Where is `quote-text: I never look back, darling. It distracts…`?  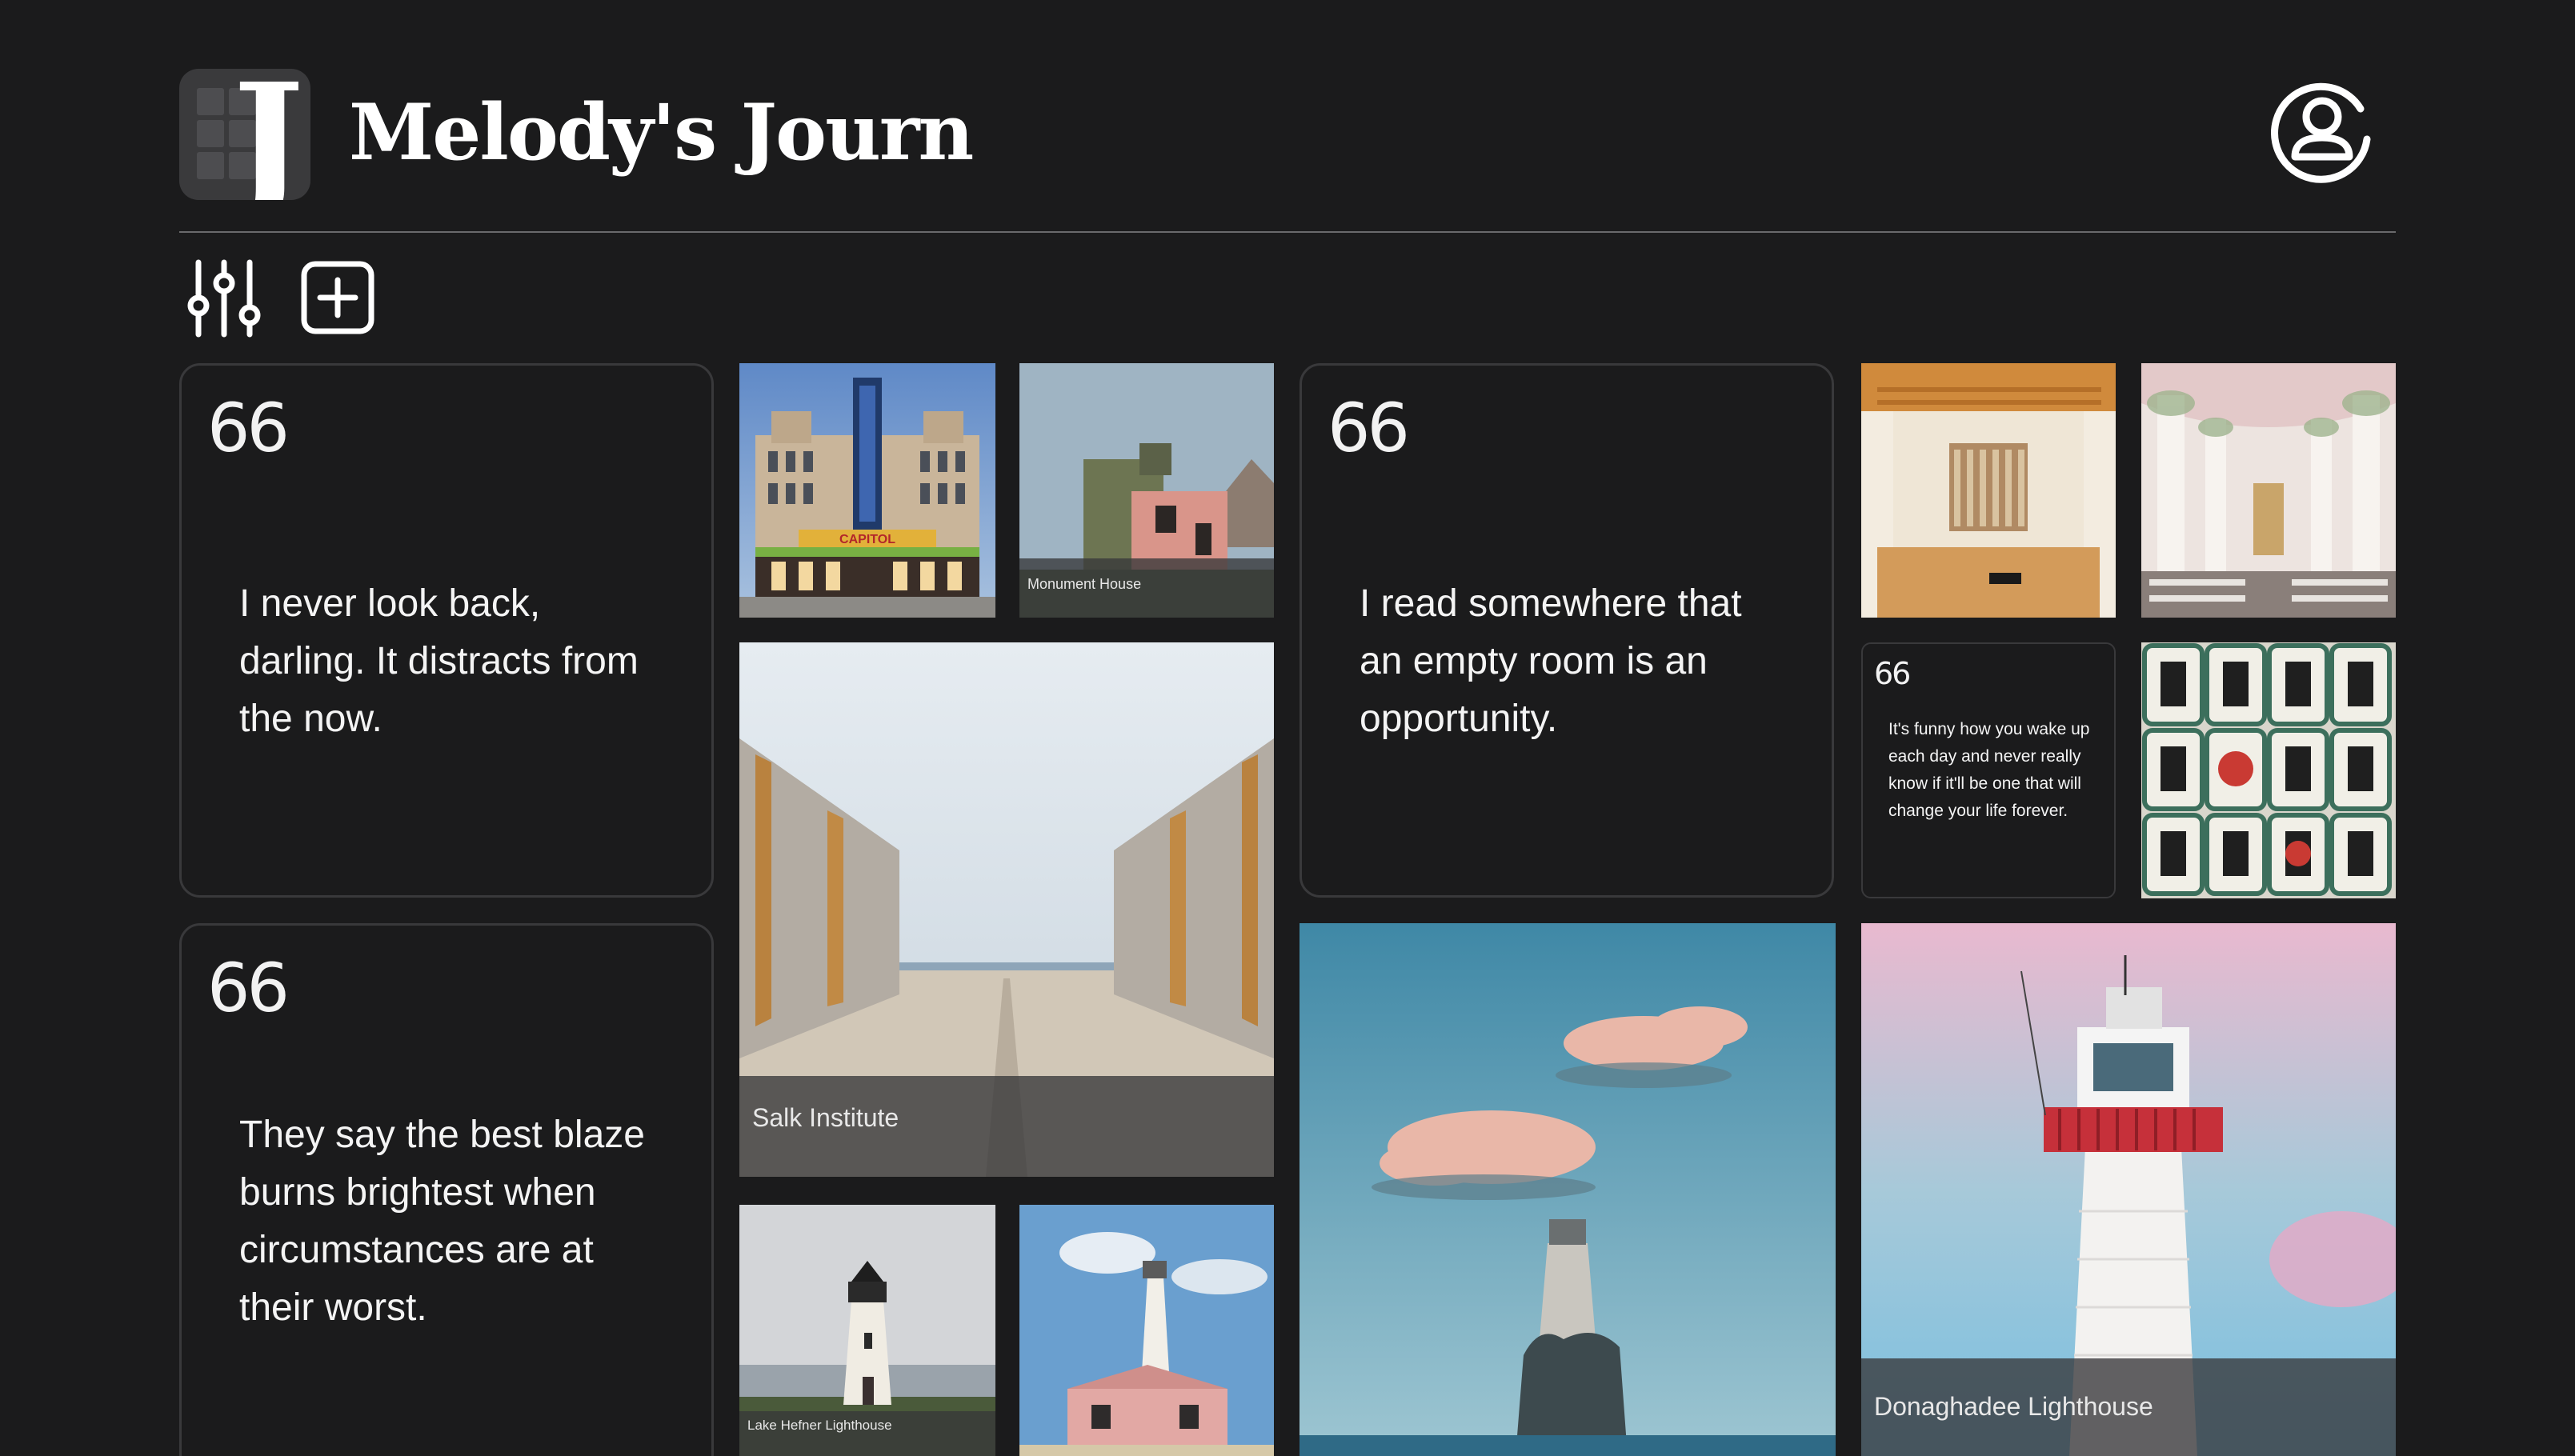 quote-text: I never look back, darling. It distracts… is located at coordinates (439, 661).